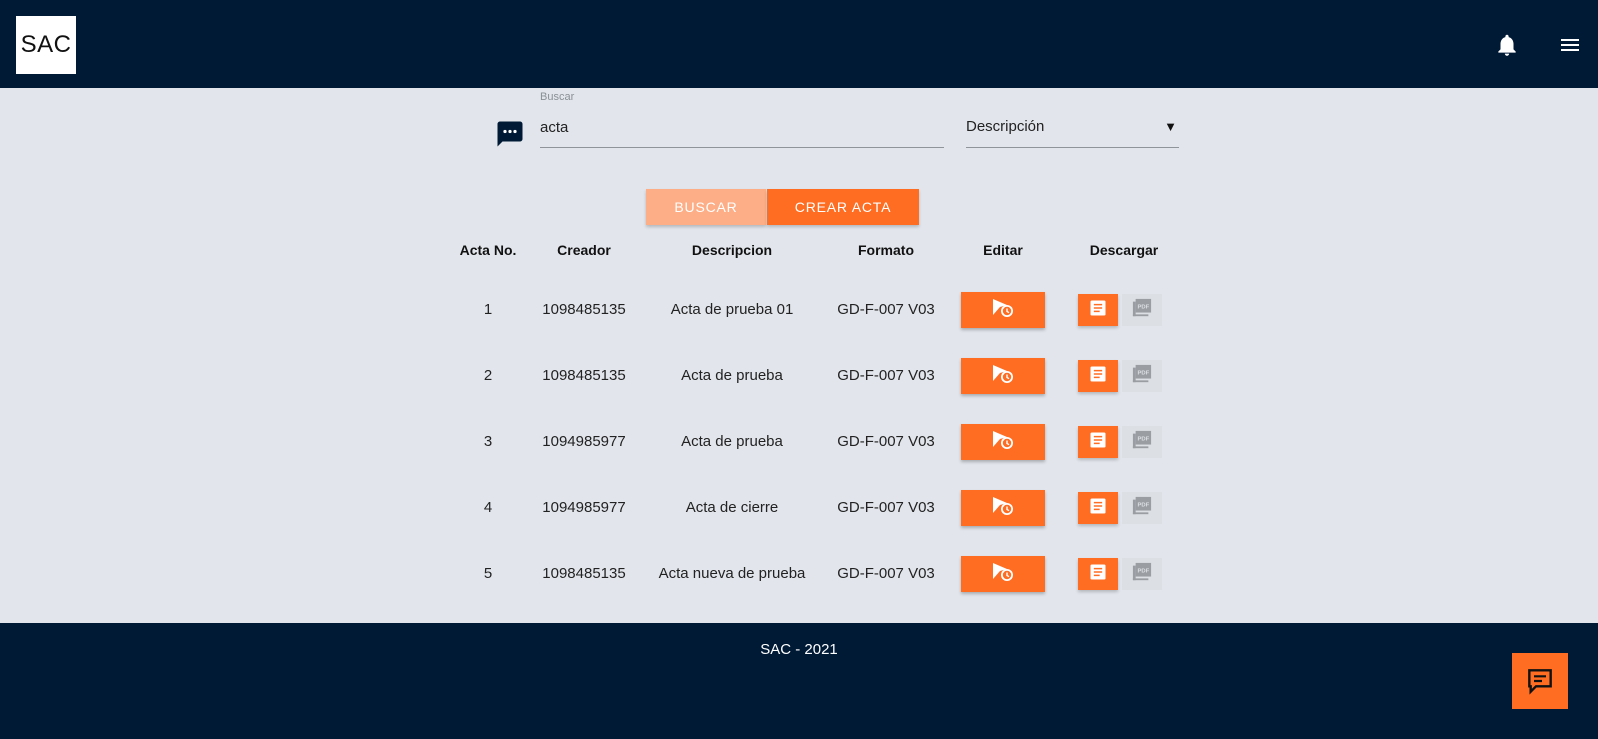  I want to click on cell-descripcion: Acta nueva de prueba, so click(732, 573).